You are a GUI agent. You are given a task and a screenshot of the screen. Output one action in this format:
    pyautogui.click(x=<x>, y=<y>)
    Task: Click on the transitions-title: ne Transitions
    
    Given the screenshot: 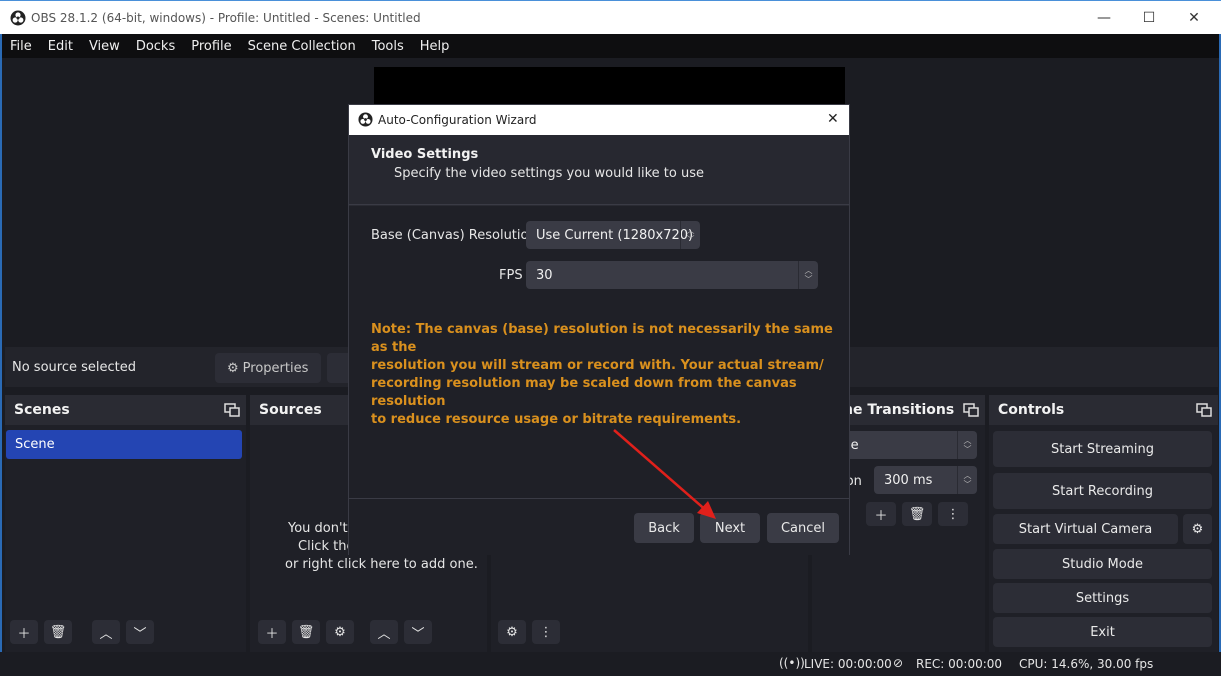 What is the action you would take?
    pyautogui.click(x=899, y=410)
    